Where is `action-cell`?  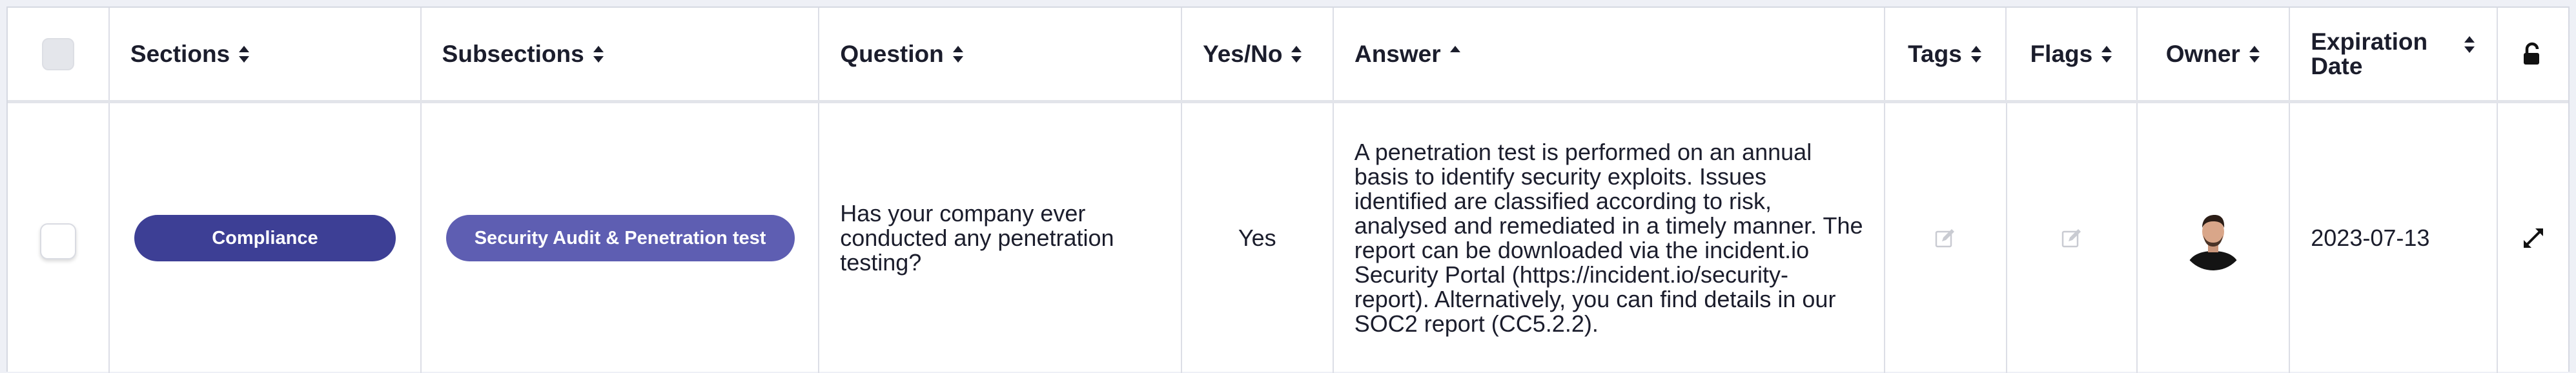
action-cell is located at coordinates (2533, 238).